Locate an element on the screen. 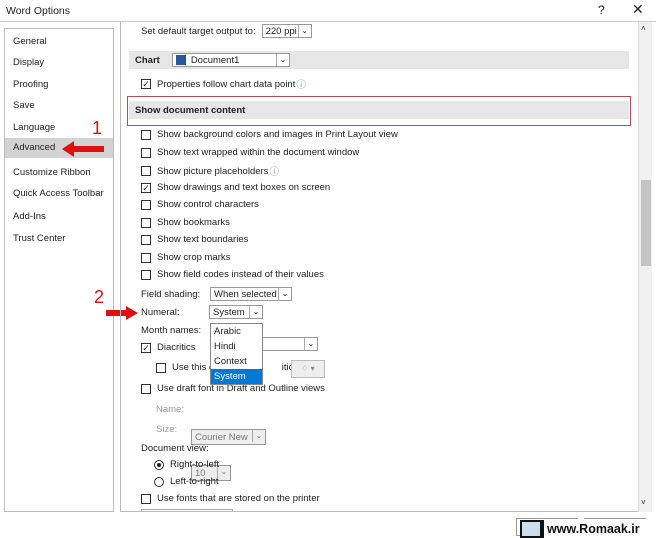 This screenshot has width=656, height=538. diacritics-checkbox: ✓ Diacritics is located at coordinates (168, 347).